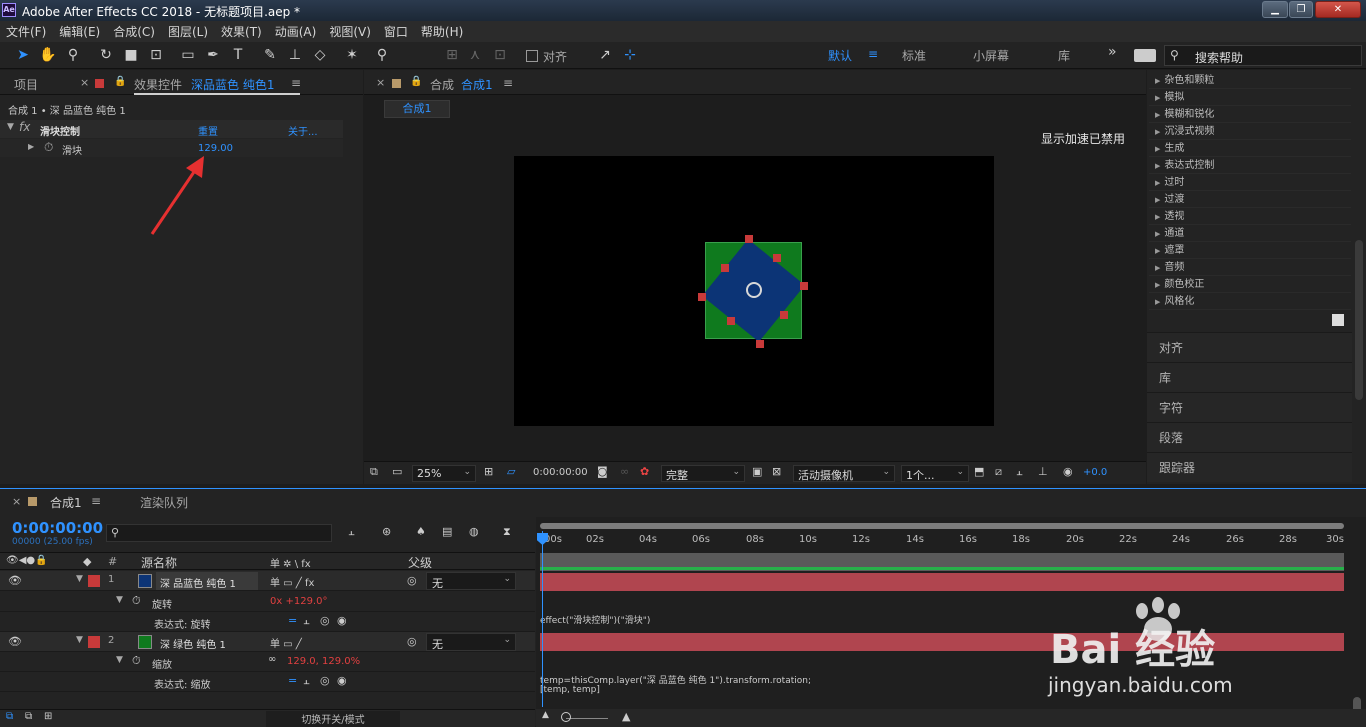  What do you see at coordinates (134, 31) in the screenshot?
I see `menu-composition: 合成(C)` at bounding box center [134, 31].